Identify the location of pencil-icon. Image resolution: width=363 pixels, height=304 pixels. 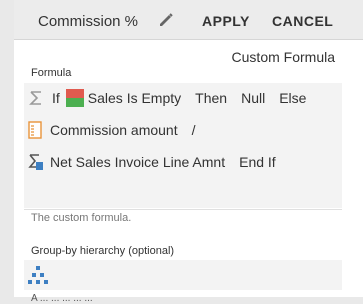
(166, 20).